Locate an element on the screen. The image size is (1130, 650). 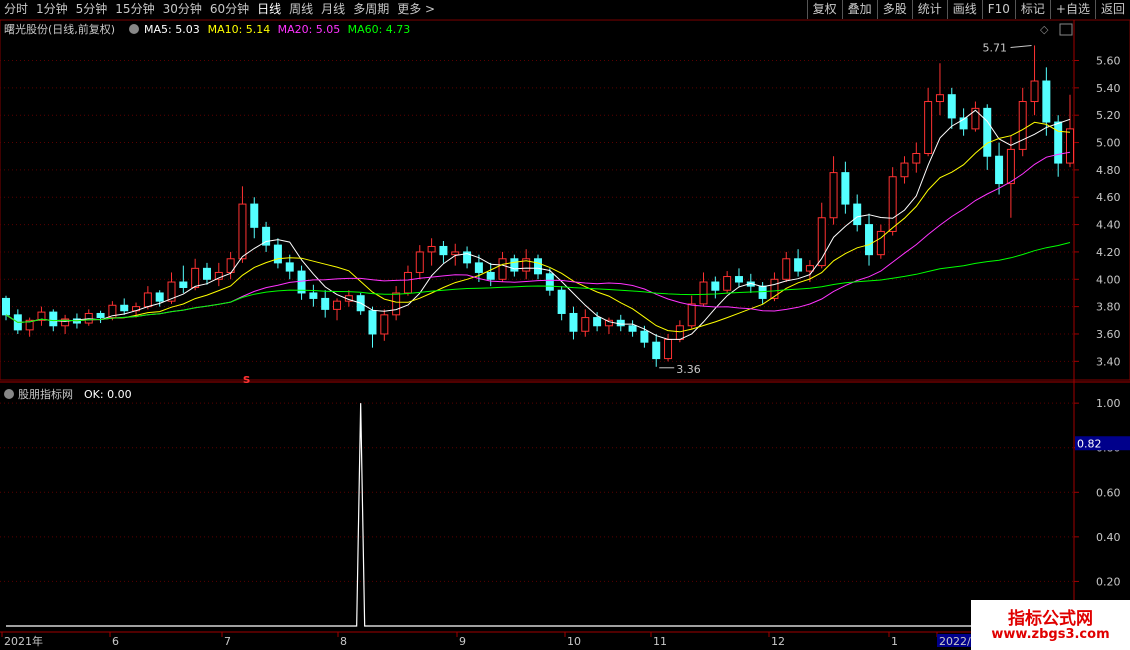
ma-legend-3: MA60: 4.73 is located at coordinates (379, 29).